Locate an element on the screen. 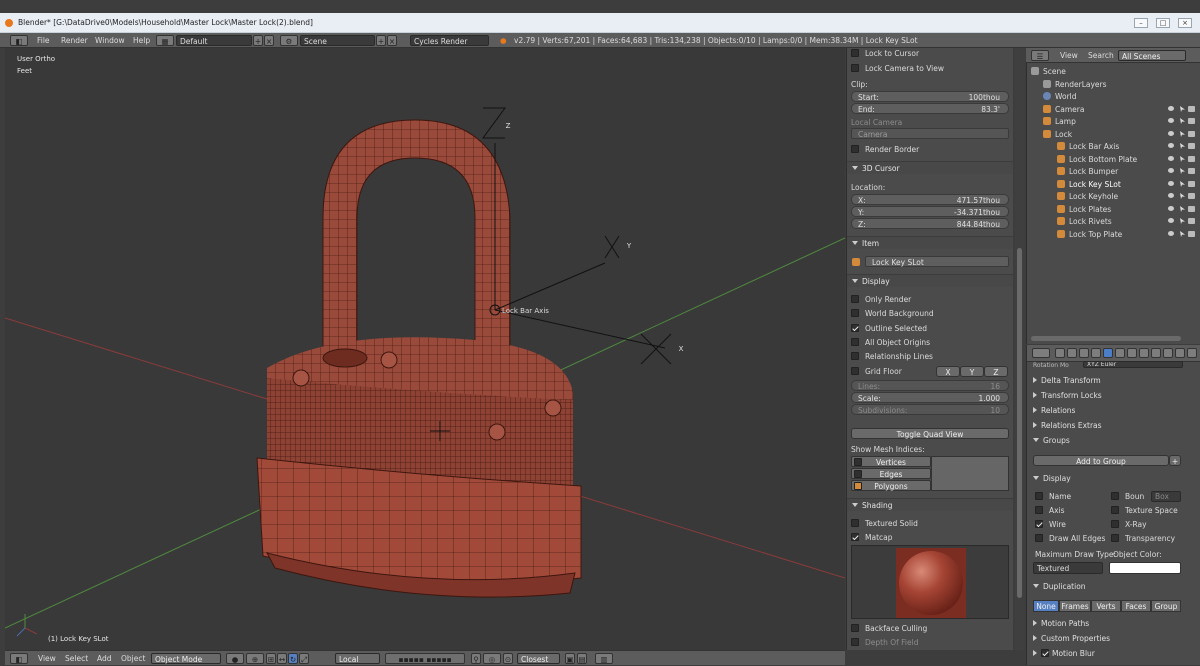 Image resolution: width=1200 pixels, height=666 pixels. polygons-index-toggle: Polygons is located at coordinates (891, 485).